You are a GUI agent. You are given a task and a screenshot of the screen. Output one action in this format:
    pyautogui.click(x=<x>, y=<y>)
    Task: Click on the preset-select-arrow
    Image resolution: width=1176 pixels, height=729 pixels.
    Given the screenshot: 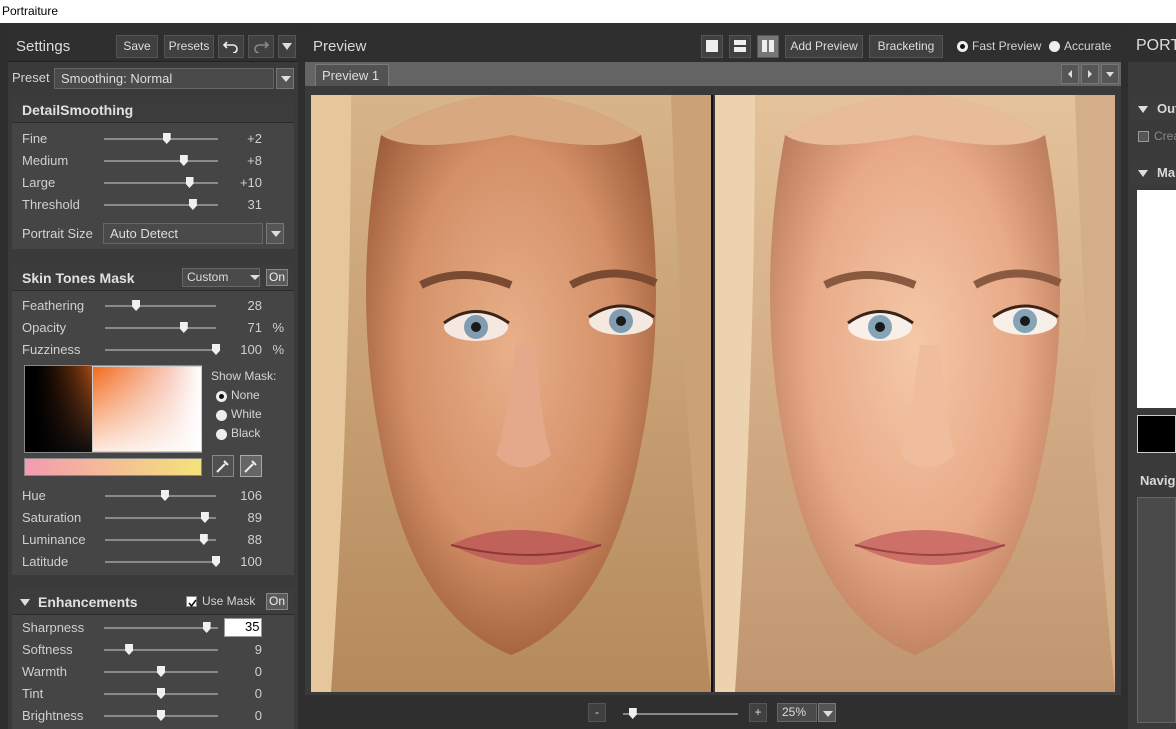 What is the action you would take?
    pyautogui.click(x=285, y=78)
    